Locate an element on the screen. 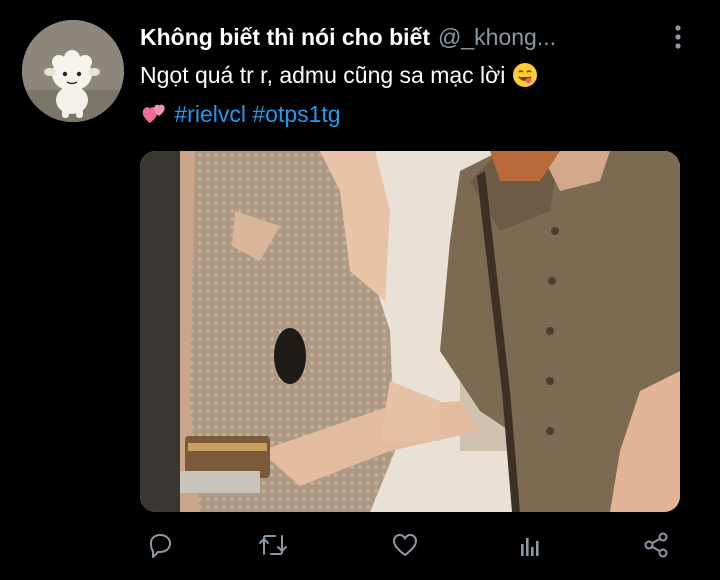 The image size is (720, 580). like-button is located at coordinates (405, 545).